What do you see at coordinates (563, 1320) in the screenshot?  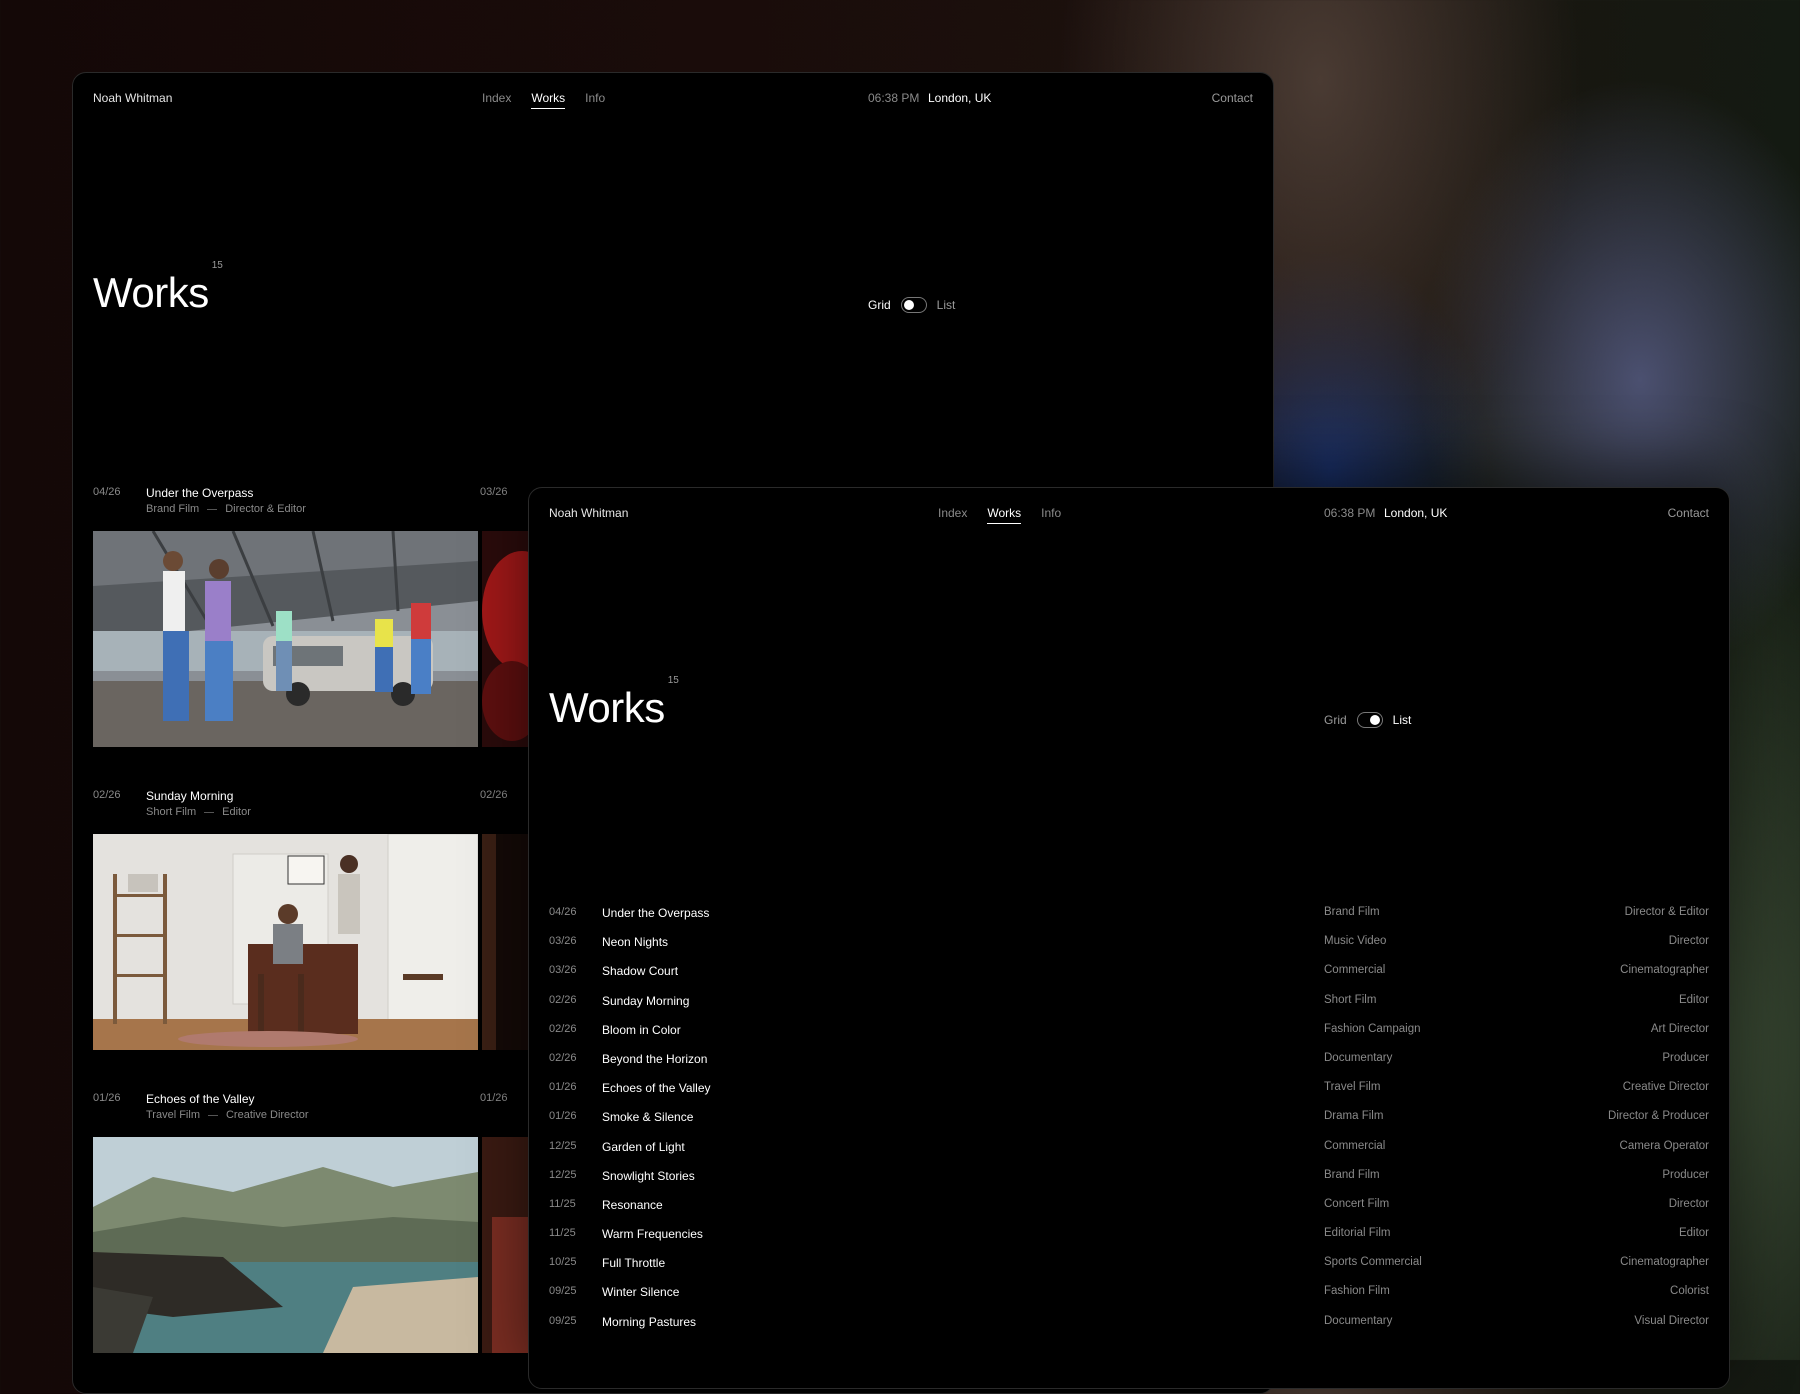 I see `row-date: 09/25` at bounding box center [563, 1320].